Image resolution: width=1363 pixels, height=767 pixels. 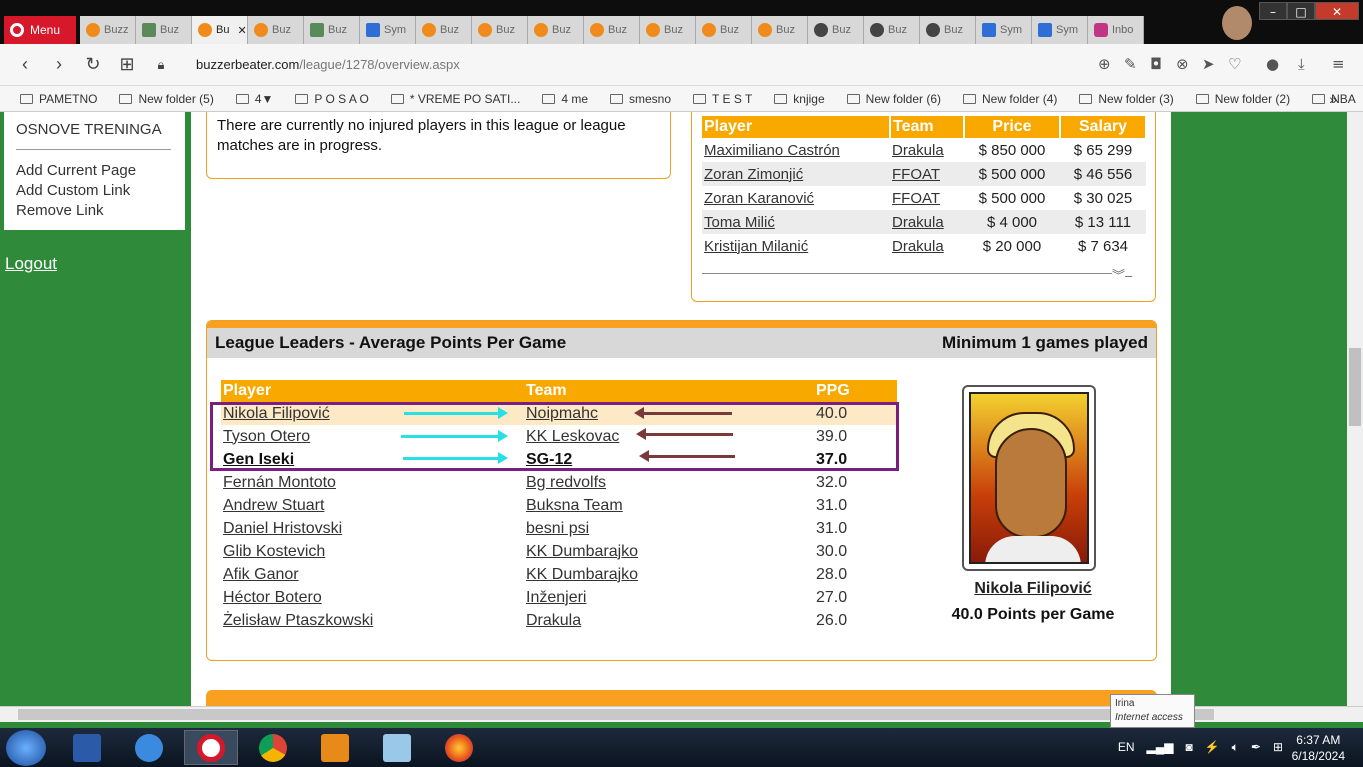 What do you see at coordinates (1122, 274) in the screenshot?
I see `expand-more-icon: ︾–` at bounding box center [1122, 274].